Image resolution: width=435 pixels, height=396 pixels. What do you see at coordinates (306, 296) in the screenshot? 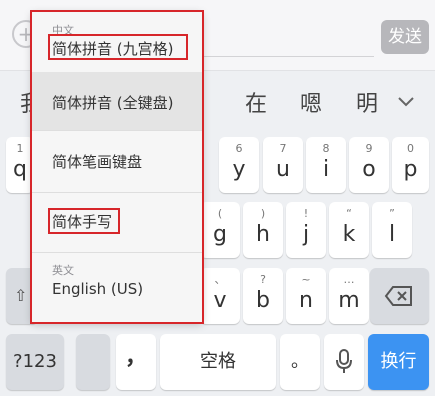
I see `key-n: ~ n` at bounding box center [306, 296].